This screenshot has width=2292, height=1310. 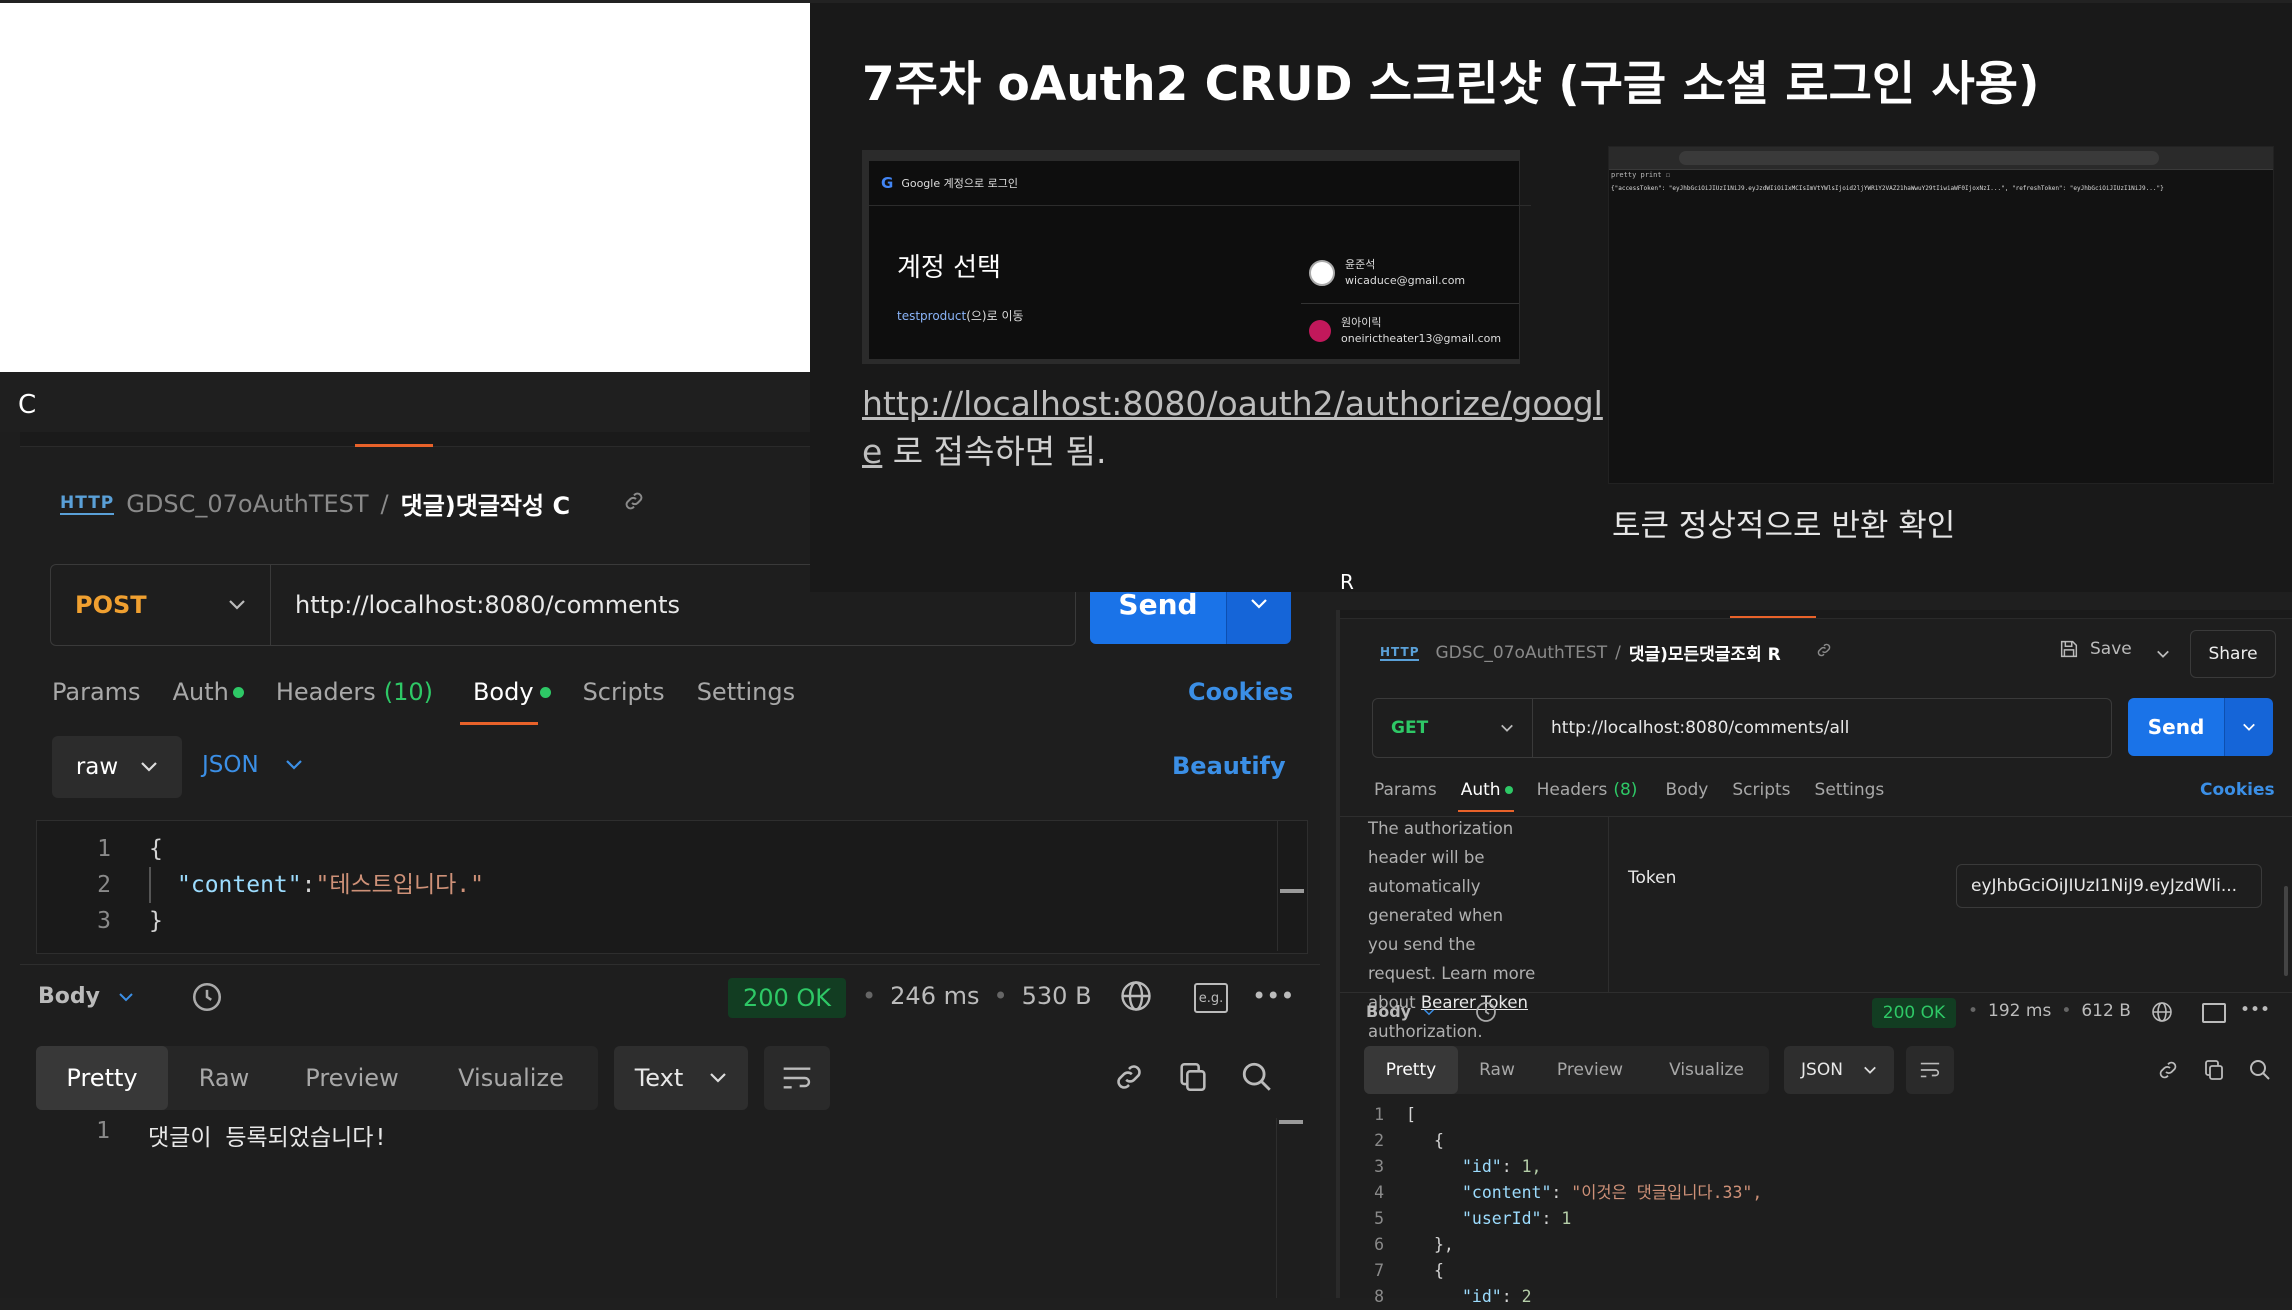 What do you see at coordinates (931, 316) in the screenshot?
I see `app-link: testproduct` at bounding box center [931, 316].